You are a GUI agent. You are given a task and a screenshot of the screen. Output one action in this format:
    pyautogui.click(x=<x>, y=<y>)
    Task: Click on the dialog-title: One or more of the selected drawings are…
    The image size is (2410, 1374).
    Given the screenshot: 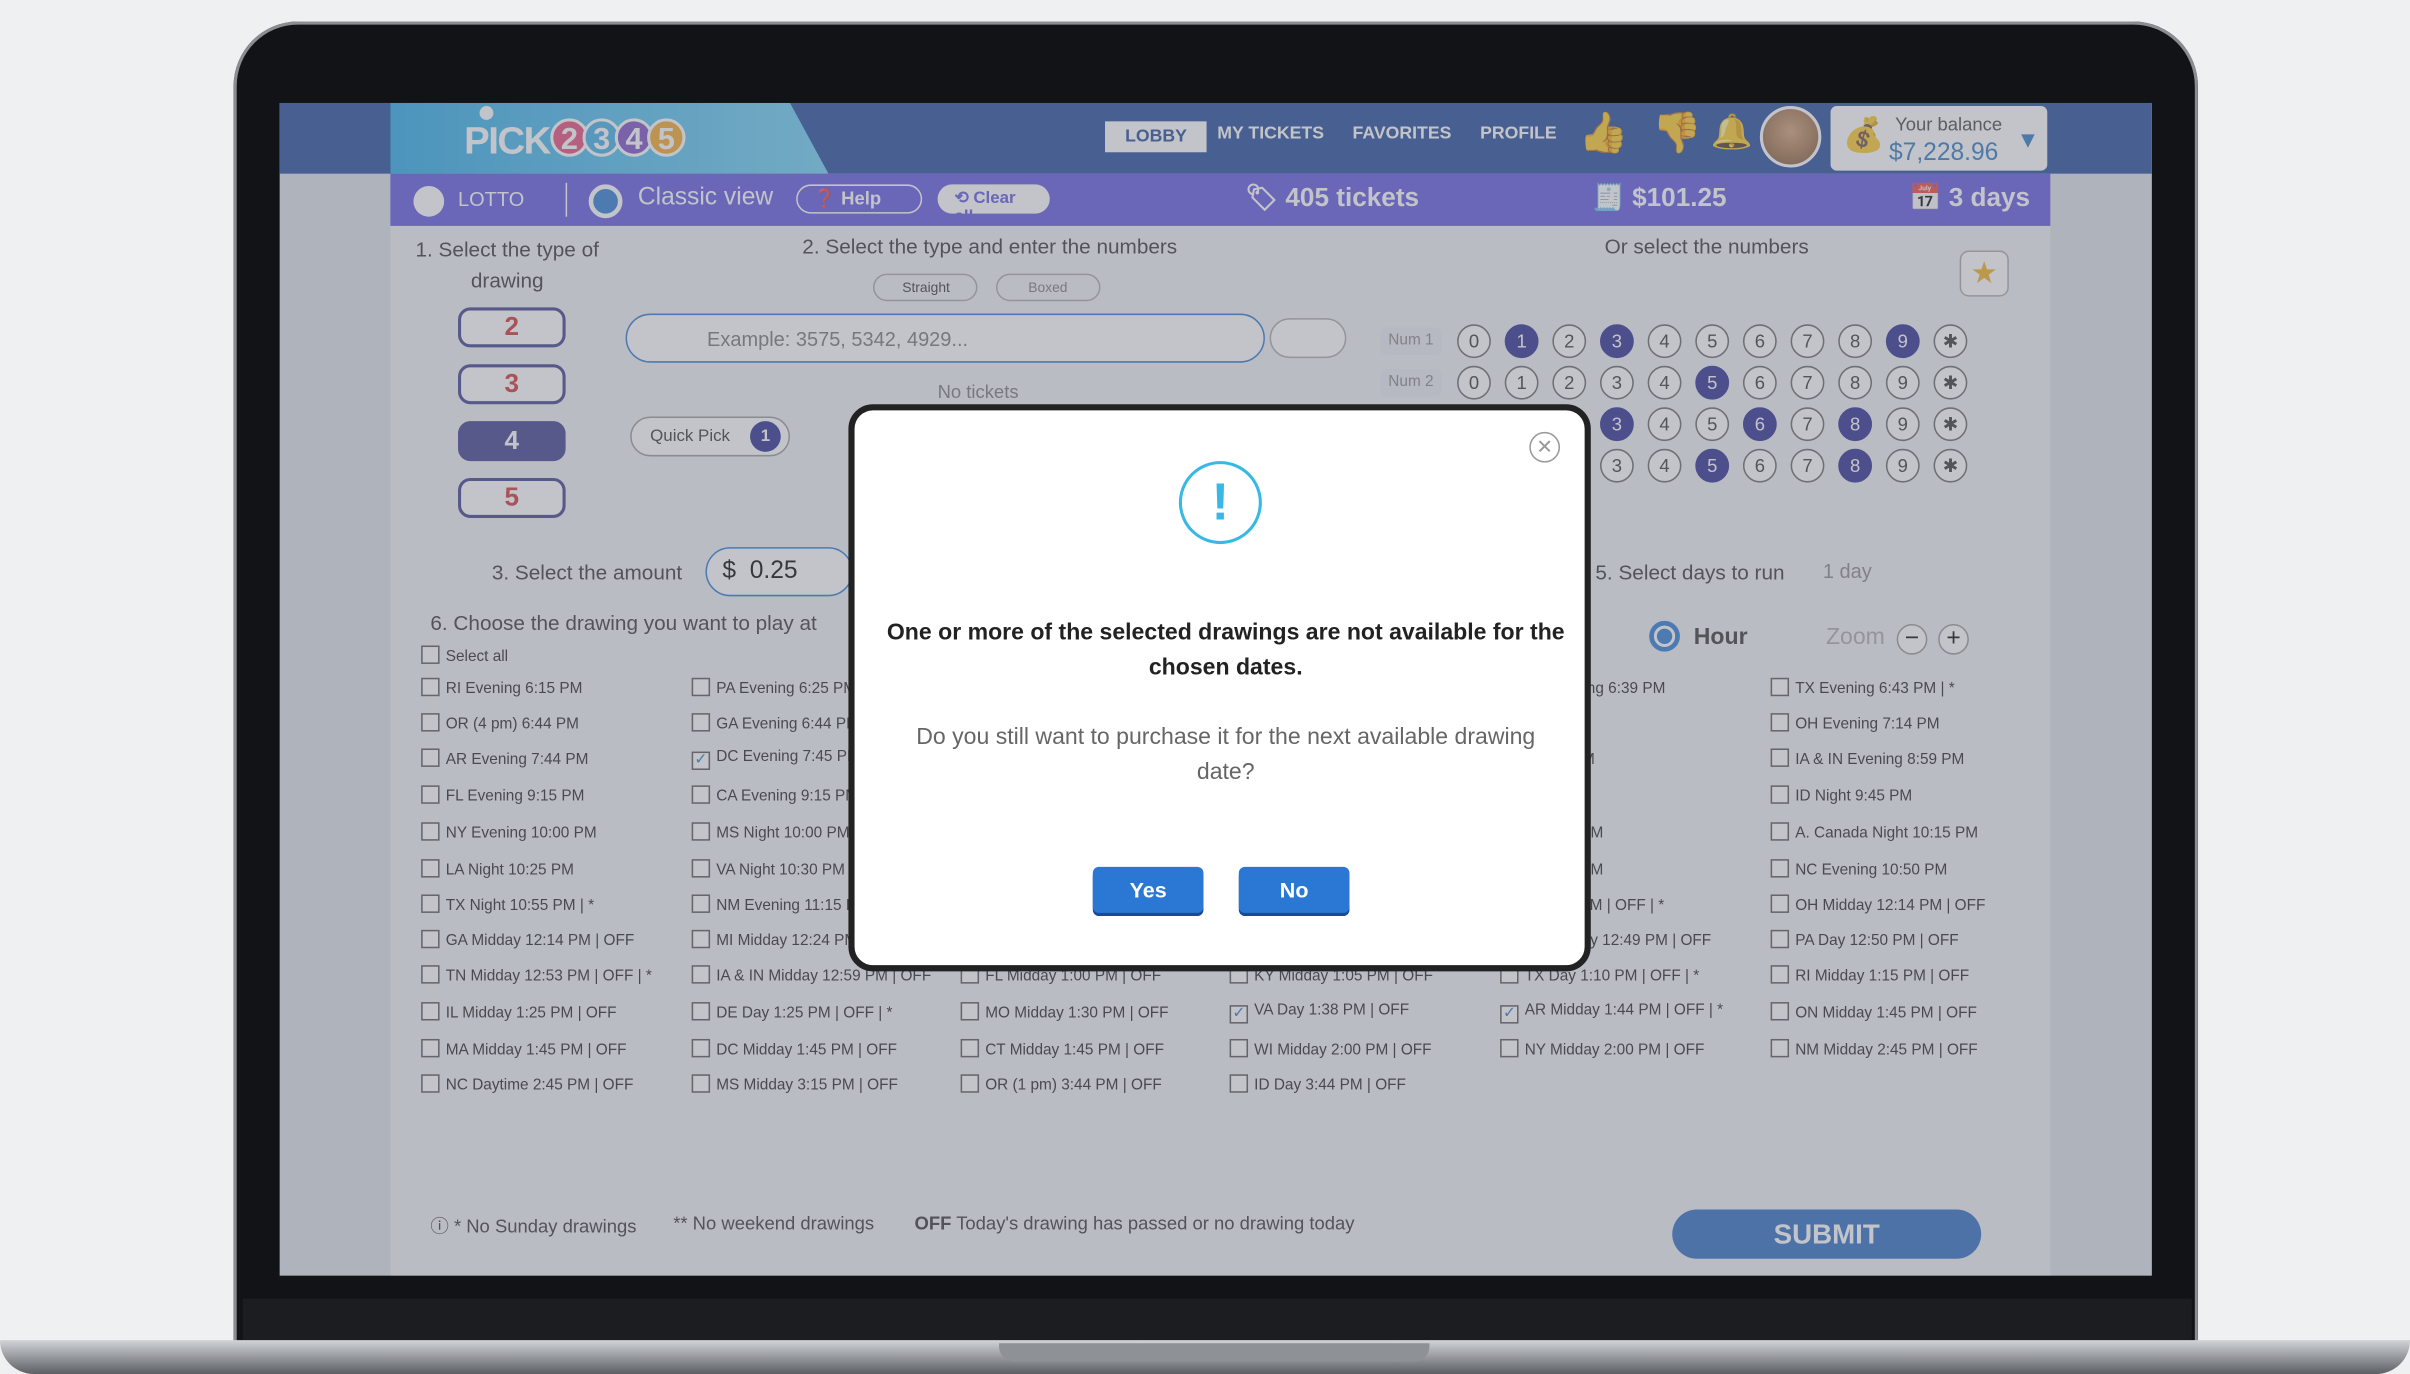 What is the action you would take?
    pyautogui.click(x=1225, y=650)
    